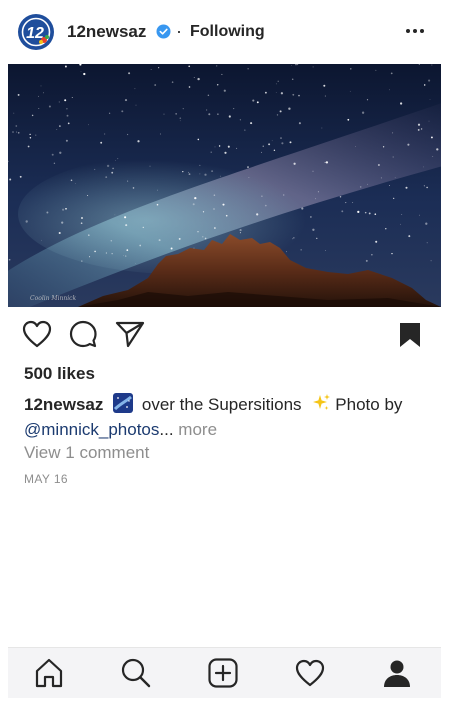 Image resolution: width=450 pixels, height=712 pixels. What do you see at coordinates (410, 337) in the screenshot?
I see `bookmark-icon` at bounding box center [410, 337].